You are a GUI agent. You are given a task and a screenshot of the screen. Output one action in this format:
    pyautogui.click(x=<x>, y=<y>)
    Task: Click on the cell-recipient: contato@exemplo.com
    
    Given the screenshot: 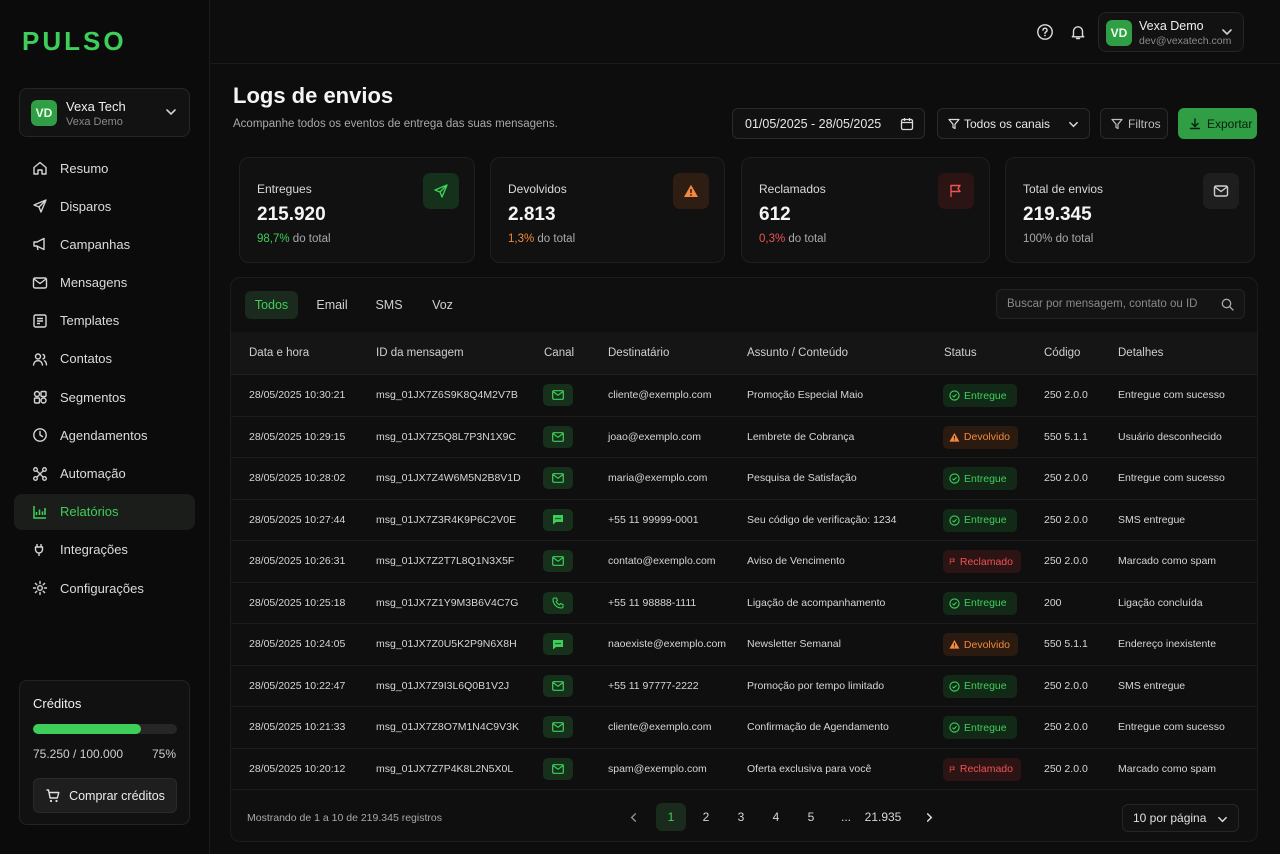 What is the action you would take?
    pyautogui.click(x=662, y=561)
    